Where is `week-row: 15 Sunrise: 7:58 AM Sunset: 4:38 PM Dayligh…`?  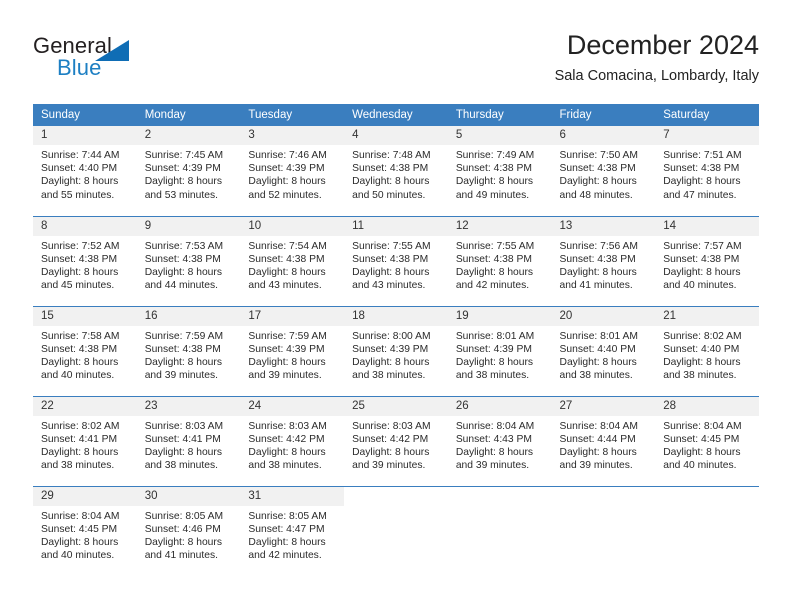 week-row: 15 Sunrise: 7:58 AM Sunset: 4:38 PM Dayligh… is located at coordinates (396, 350).